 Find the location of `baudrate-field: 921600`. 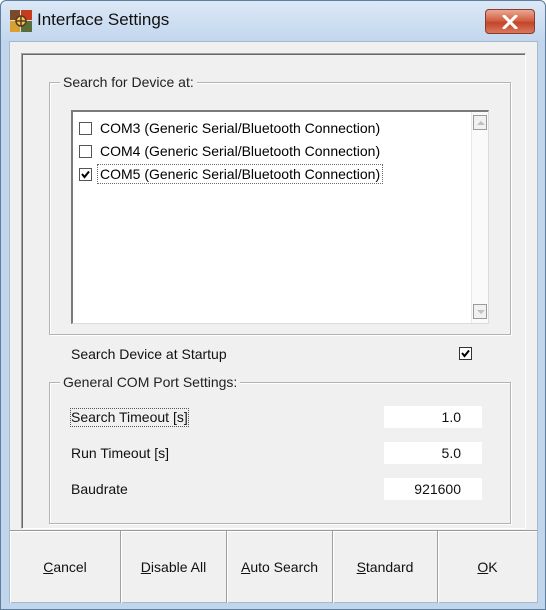

baudrate-field: 921600 is located at coordinates (433, 489).